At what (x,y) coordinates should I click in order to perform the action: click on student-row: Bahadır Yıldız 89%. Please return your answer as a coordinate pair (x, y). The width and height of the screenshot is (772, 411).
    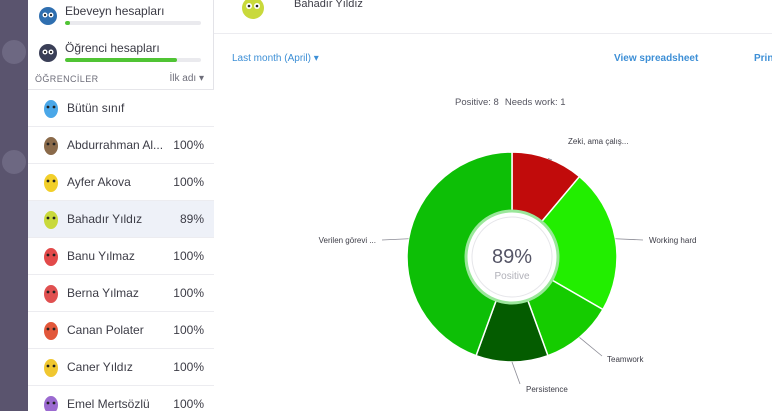
    Looking at the image, I should click on (121, 219).